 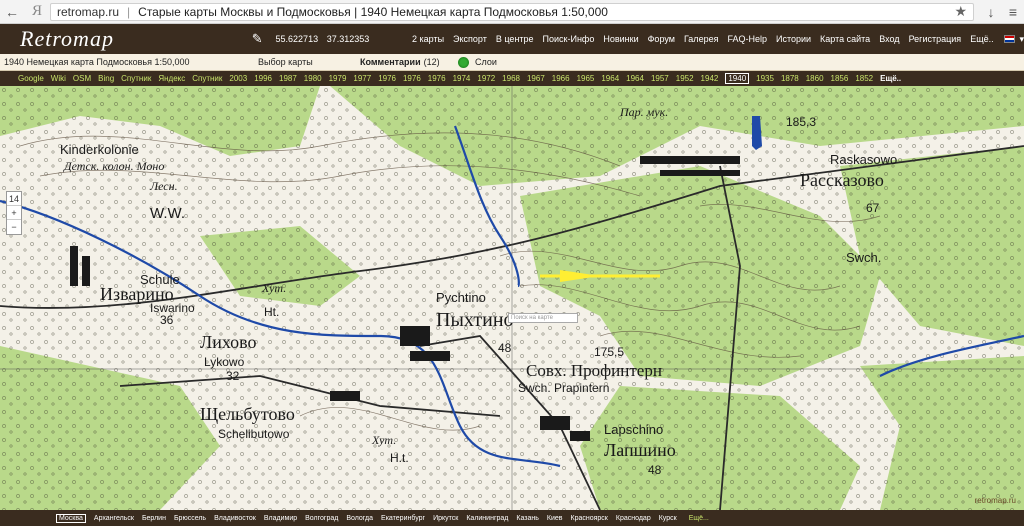 What do you see at coordinates (981, 39) in the screenshot?
I see `nav-link: Ещё..` at bounding box center [981, 39].